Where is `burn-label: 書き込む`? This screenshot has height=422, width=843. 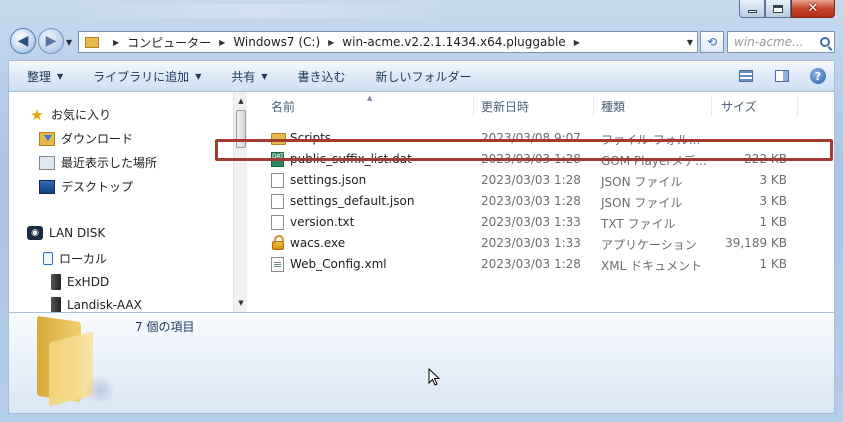
burn-label: 書き込む is located at coordinates (321, 76).